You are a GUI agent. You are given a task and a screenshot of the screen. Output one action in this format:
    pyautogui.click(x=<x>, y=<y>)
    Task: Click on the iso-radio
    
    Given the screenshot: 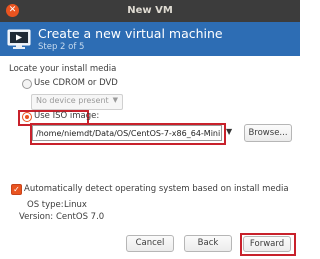 What is the action you would take?
    pyautogui.click(x=27, y=117)
    